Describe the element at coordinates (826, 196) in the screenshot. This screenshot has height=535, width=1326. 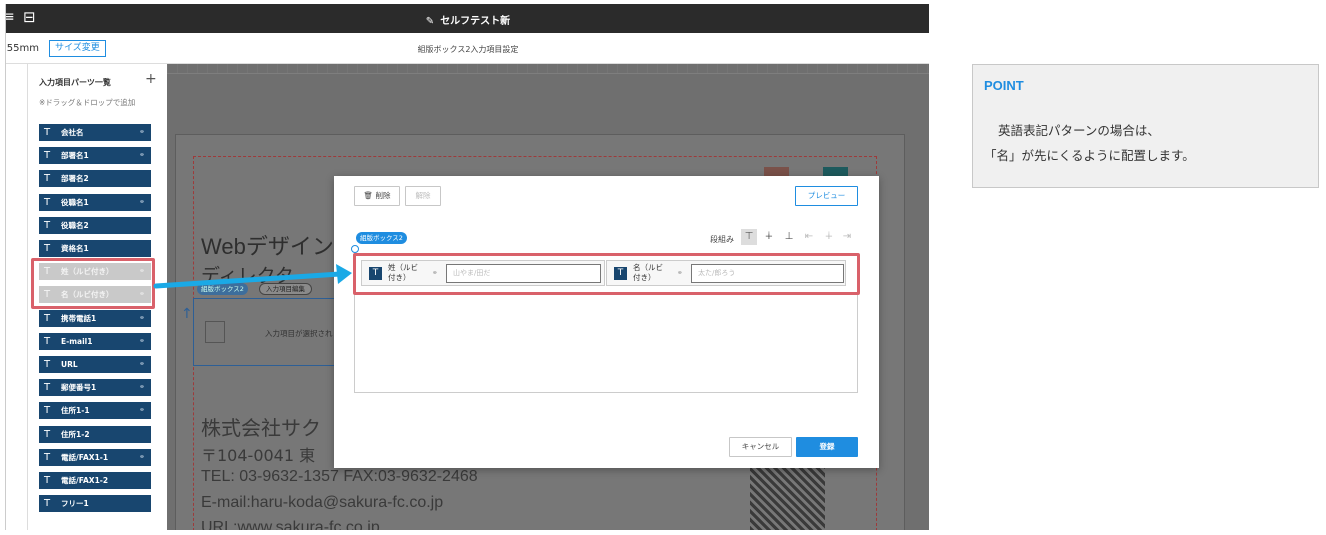
I see `preview-button: プレビュー` at that location.